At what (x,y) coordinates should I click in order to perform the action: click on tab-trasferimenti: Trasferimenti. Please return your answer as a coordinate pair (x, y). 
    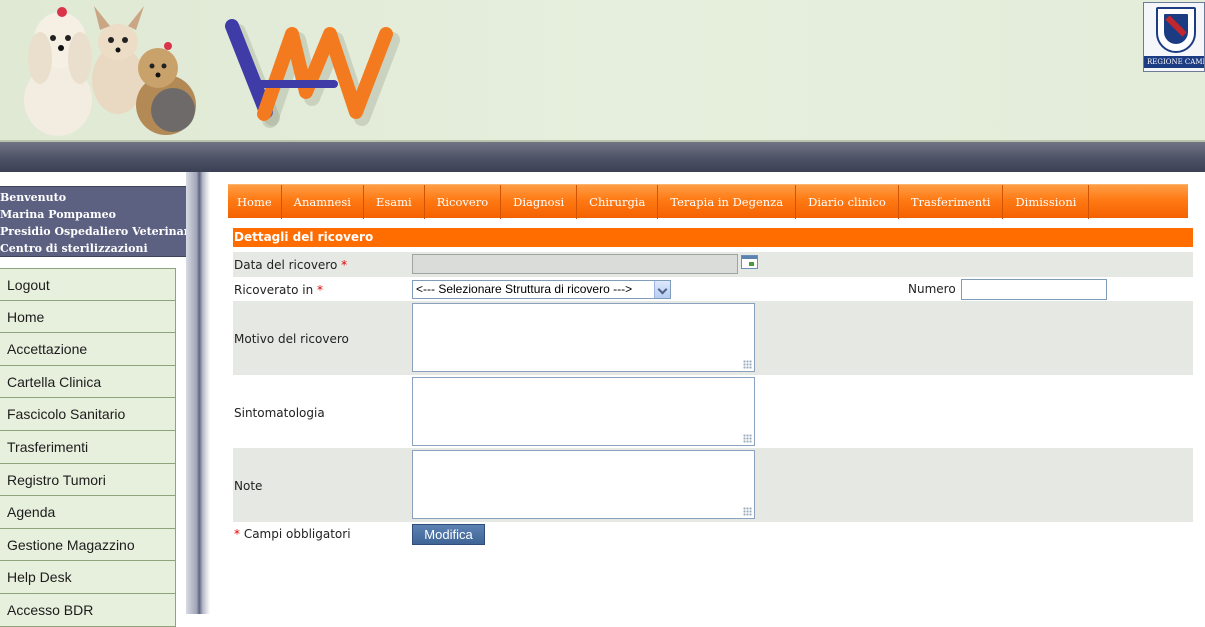
    Looking at the image, I should click on (951, 201).